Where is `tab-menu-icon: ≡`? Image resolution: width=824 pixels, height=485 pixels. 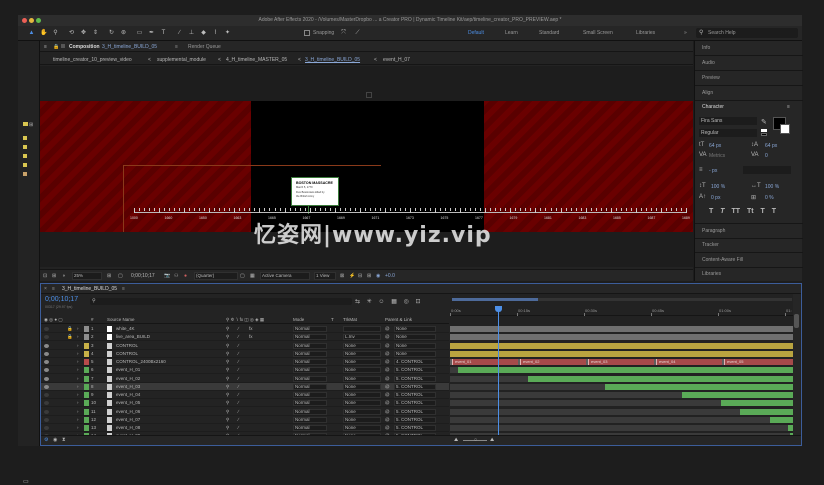
tab-menu-icon: ≡ is located at coordinates (123, 289).